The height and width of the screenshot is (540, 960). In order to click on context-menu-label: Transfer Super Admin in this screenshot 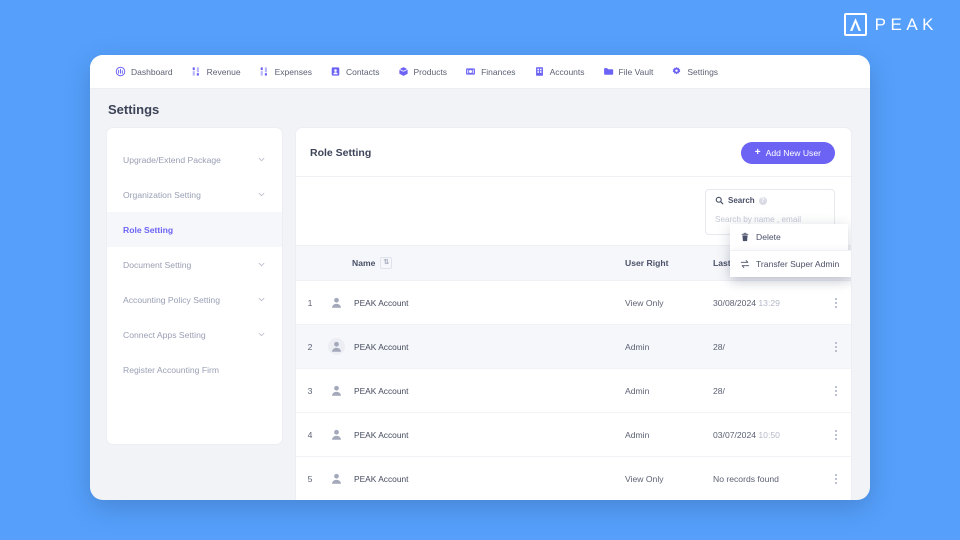, I will do `click(798, 264)`.